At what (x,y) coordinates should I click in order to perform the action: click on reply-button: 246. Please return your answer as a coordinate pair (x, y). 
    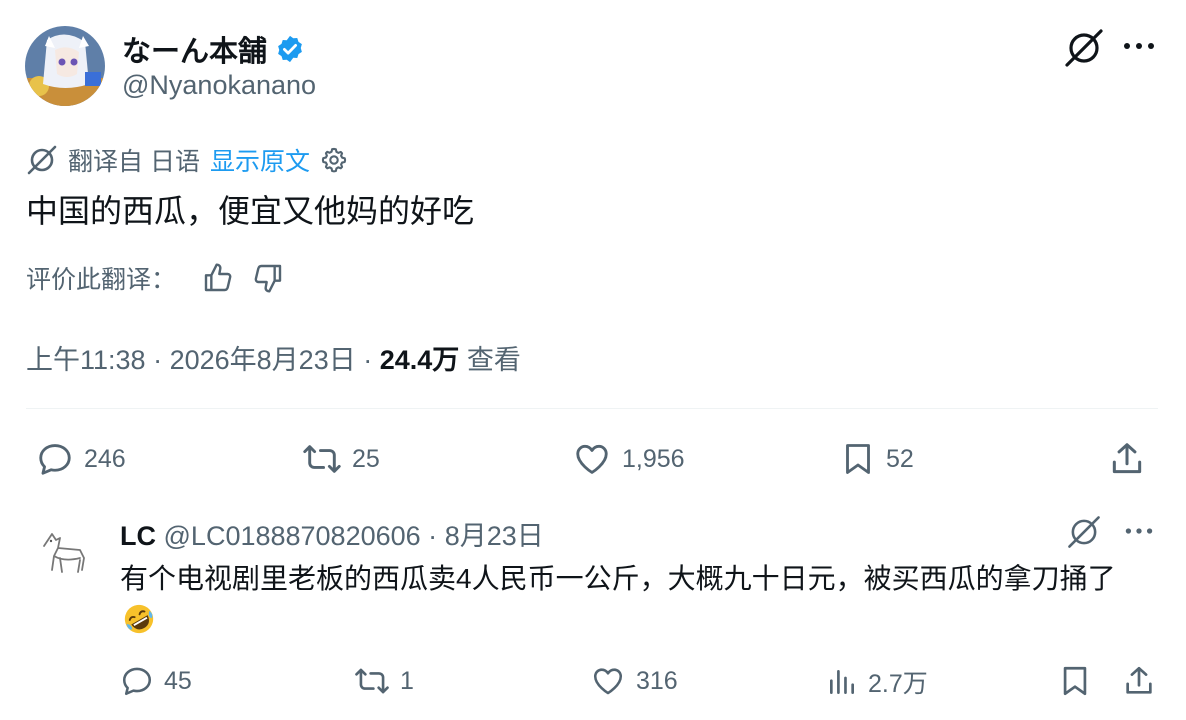
    Looking at the image, I should click on (81, 459).